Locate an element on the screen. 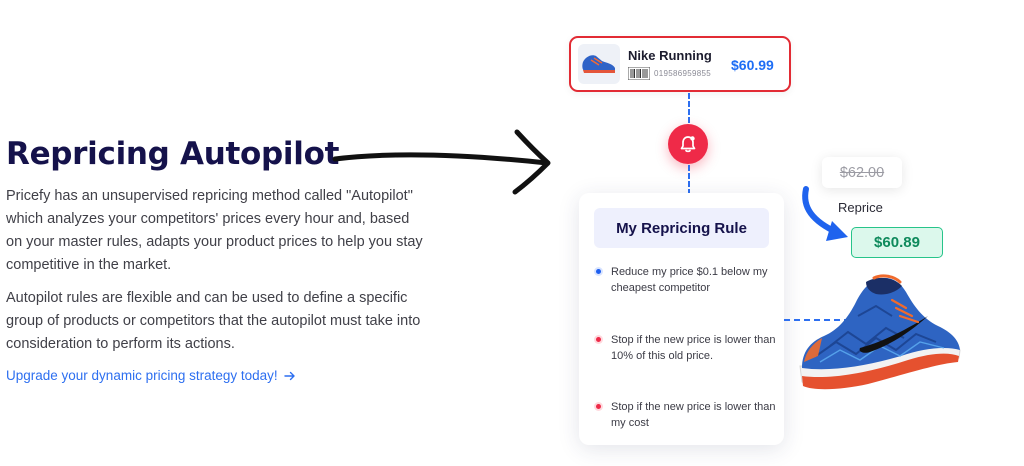  product-card: Nike Running 019586959855 $60.99 is located at coordinates (680, 64).